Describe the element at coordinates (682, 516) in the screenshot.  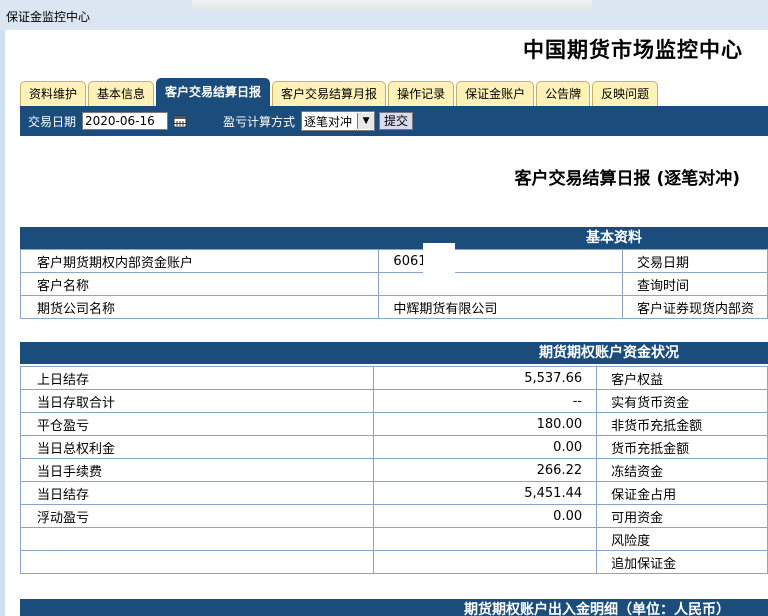
I see `funds-right-label: 可用资金` at that location.